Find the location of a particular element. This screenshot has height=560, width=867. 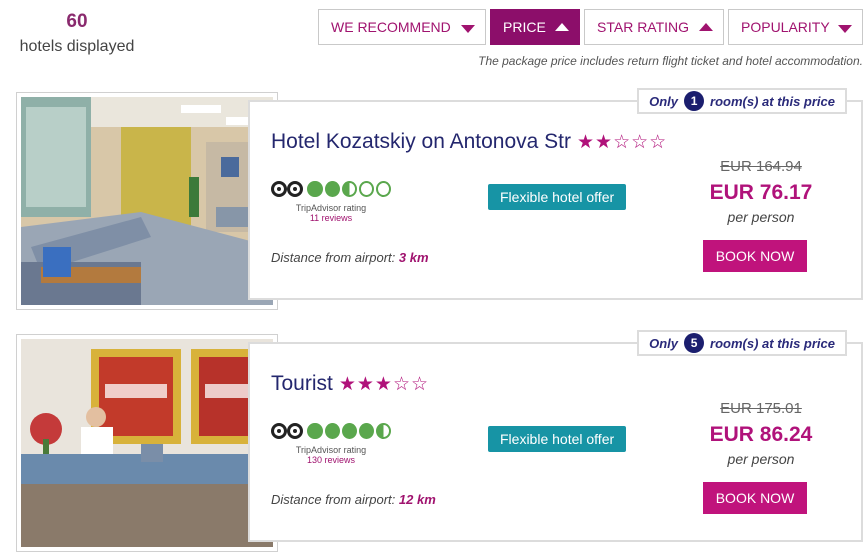

tripadvisor-reviews-link: 130 reviews is located at coordinates (331, 460).